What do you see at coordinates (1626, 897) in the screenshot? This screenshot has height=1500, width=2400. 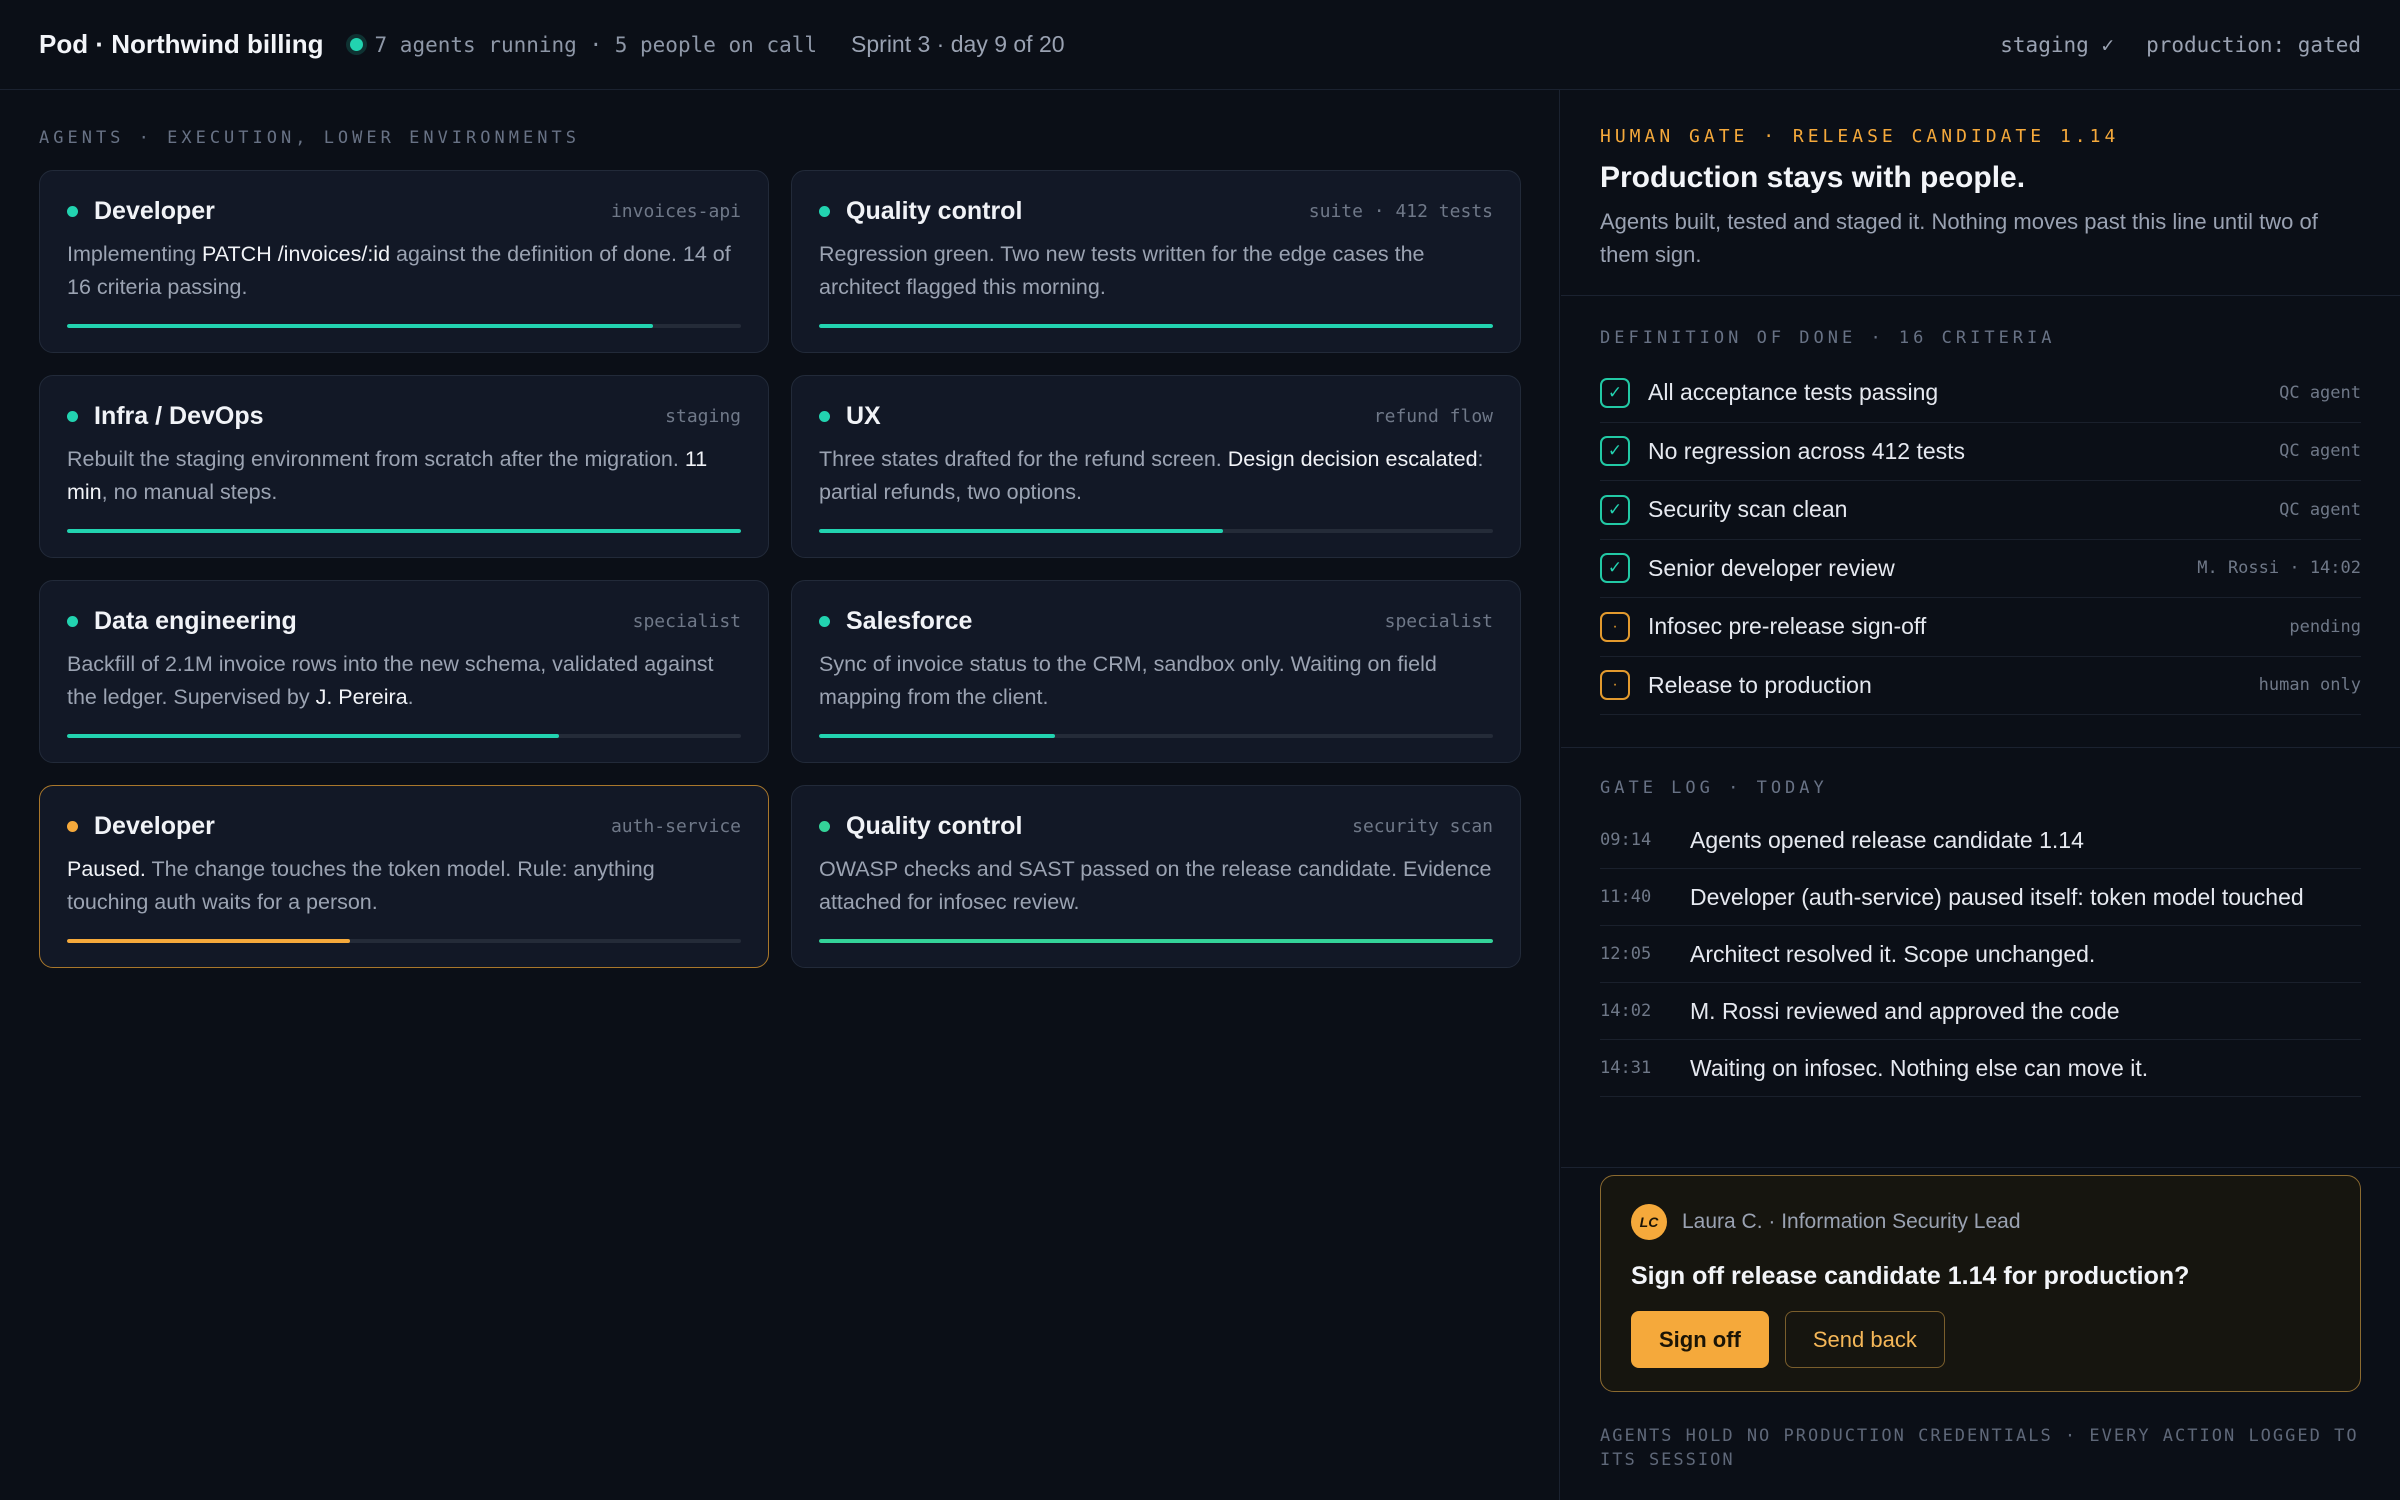 I see `log-time: 11:40` at bounding box center [1626, 897].